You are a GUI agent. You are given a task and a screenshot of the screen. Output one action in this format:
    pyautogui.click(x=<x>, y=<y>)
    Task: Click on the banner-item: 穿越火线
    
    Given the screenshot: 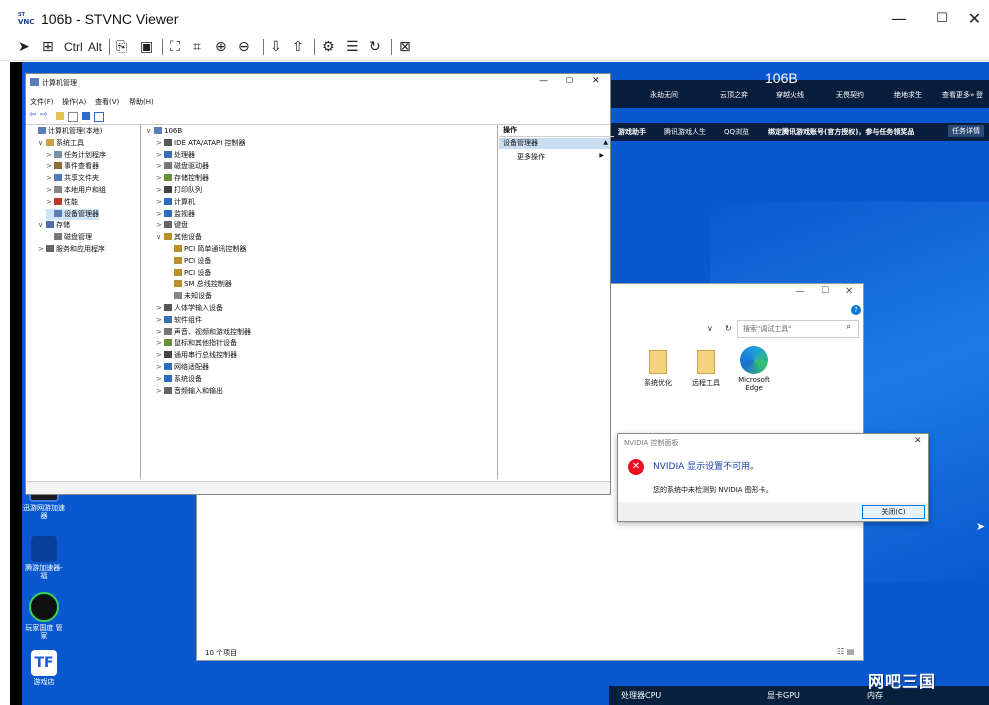 What is the action you would take?
    pyautogui.click(x=790, y=95)
    